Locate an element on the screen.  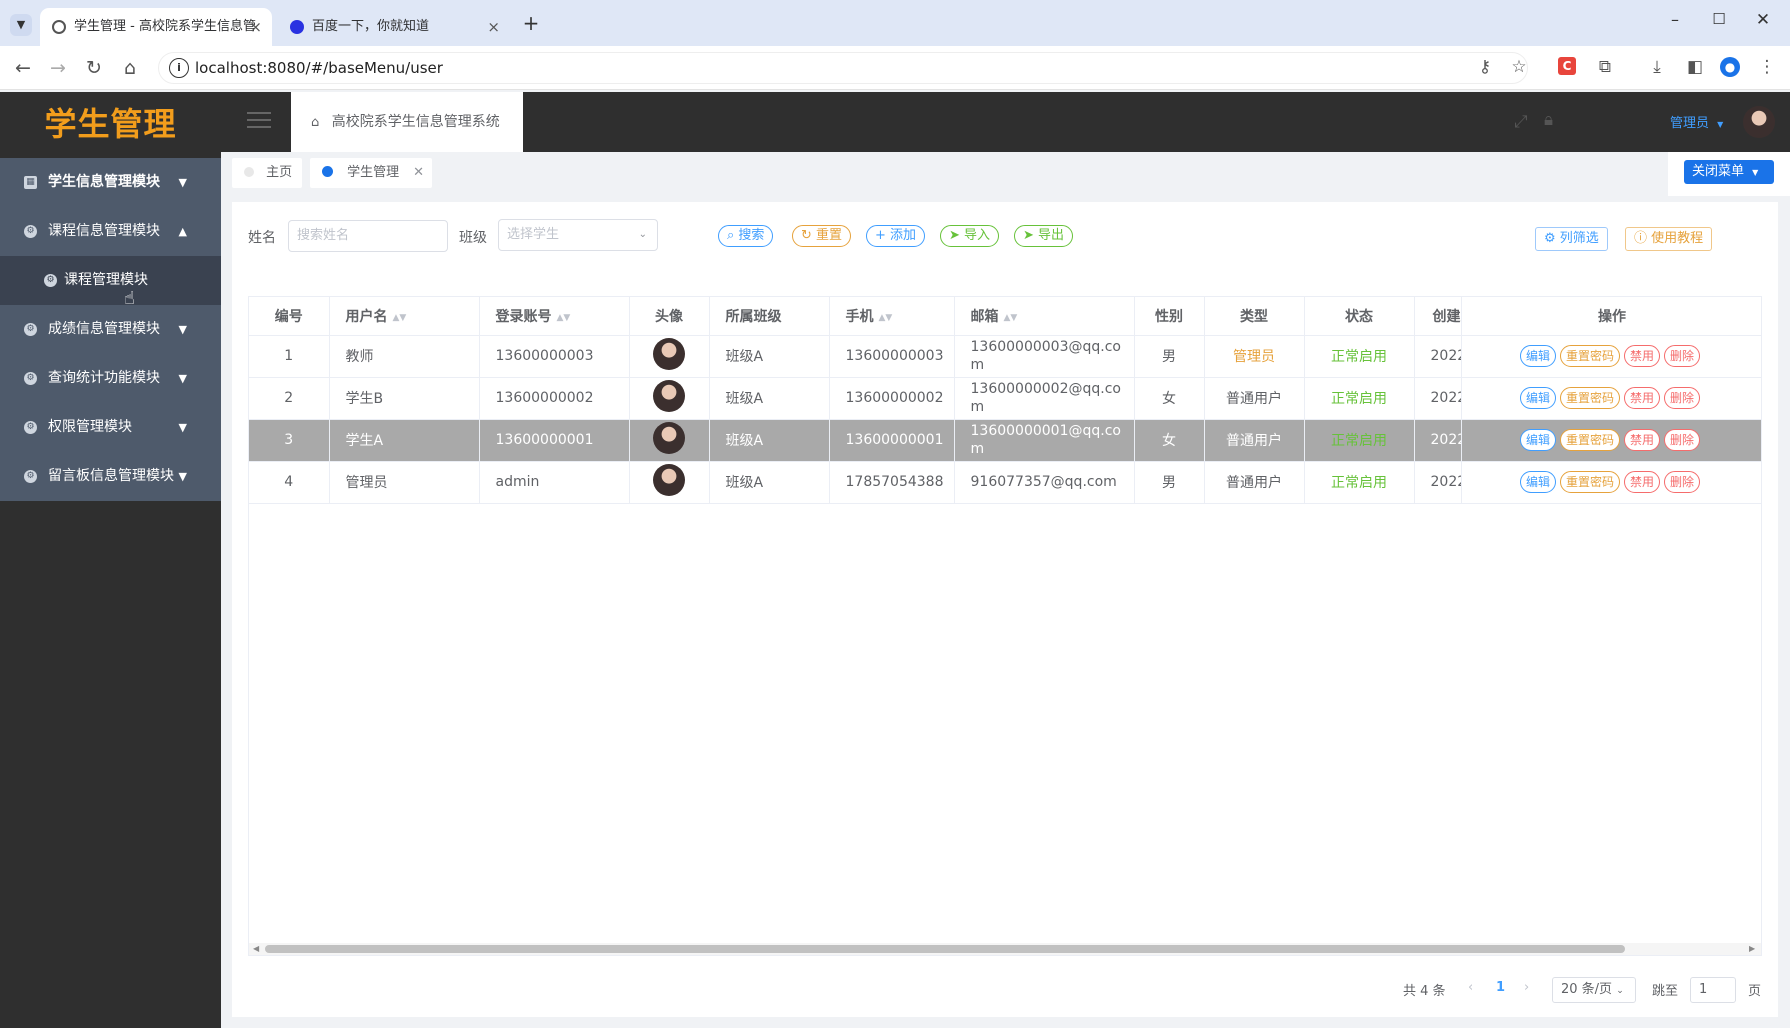
col-header-sortable: 手机 ▲▼ is located at coordinates (892, 316).